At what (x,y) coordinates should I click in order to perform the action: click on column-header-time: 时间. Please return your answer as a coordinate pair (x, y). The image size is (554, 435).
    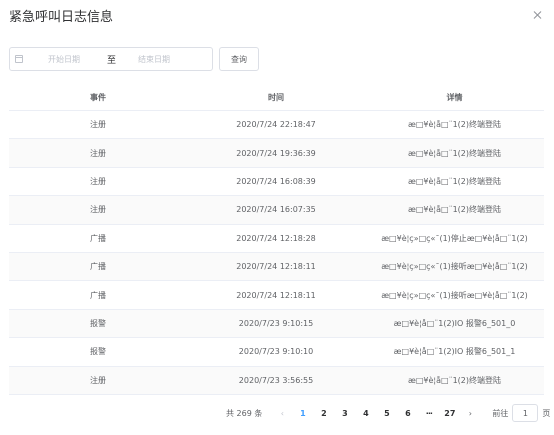
    Looking at the image, I should click on (276, 97).